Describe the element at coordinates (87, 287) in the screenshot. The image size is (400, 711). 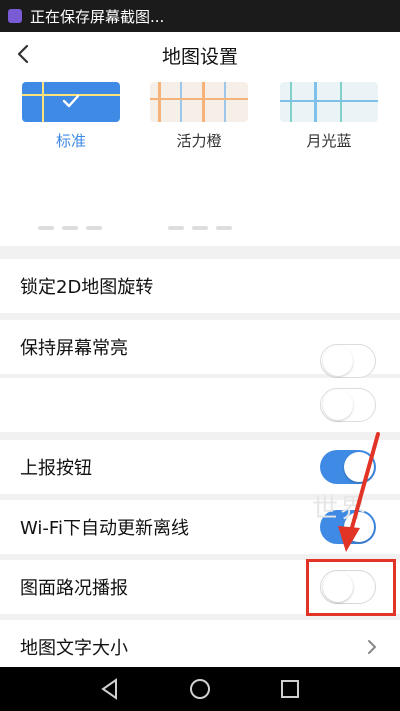
I see `setting-label: 锁定2D地图旋转` at that location.